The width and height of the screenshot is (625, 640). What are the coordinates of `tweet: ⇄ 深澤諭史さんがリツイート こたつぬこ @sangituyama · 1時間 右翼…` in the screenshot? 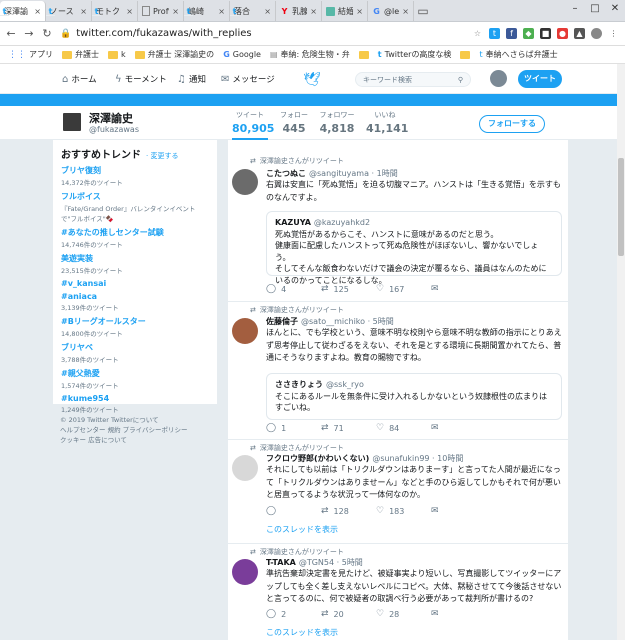 It's located at (398, 227).